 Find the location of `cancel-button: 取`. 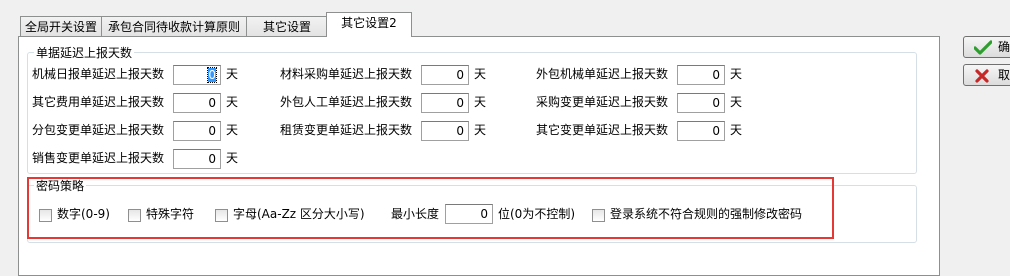

cancel-button: 取 is located at coordinates (986, 75).